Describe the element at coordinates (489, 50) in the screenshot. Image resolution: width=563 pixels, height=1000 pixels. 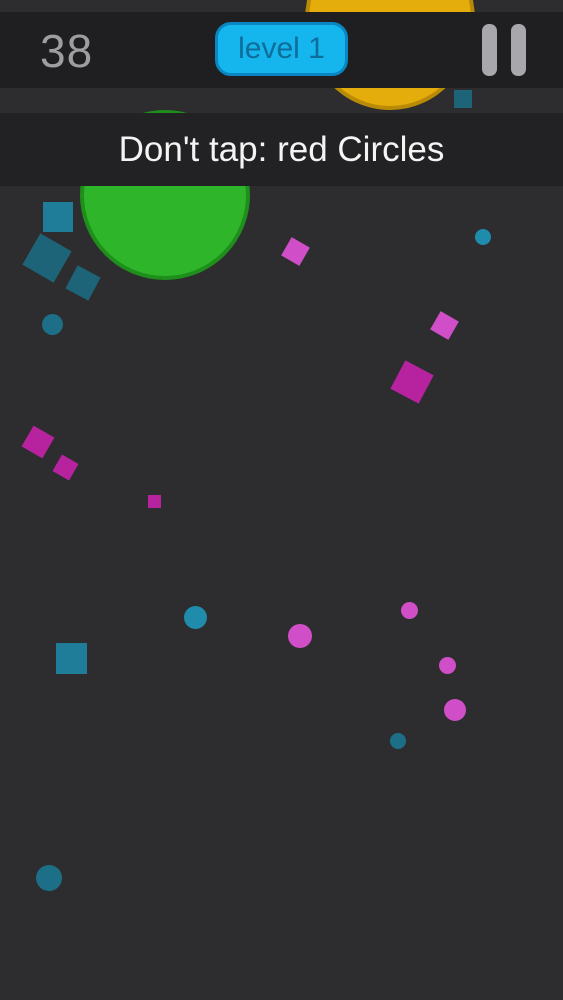
I see `pause-bar-left` at that location.